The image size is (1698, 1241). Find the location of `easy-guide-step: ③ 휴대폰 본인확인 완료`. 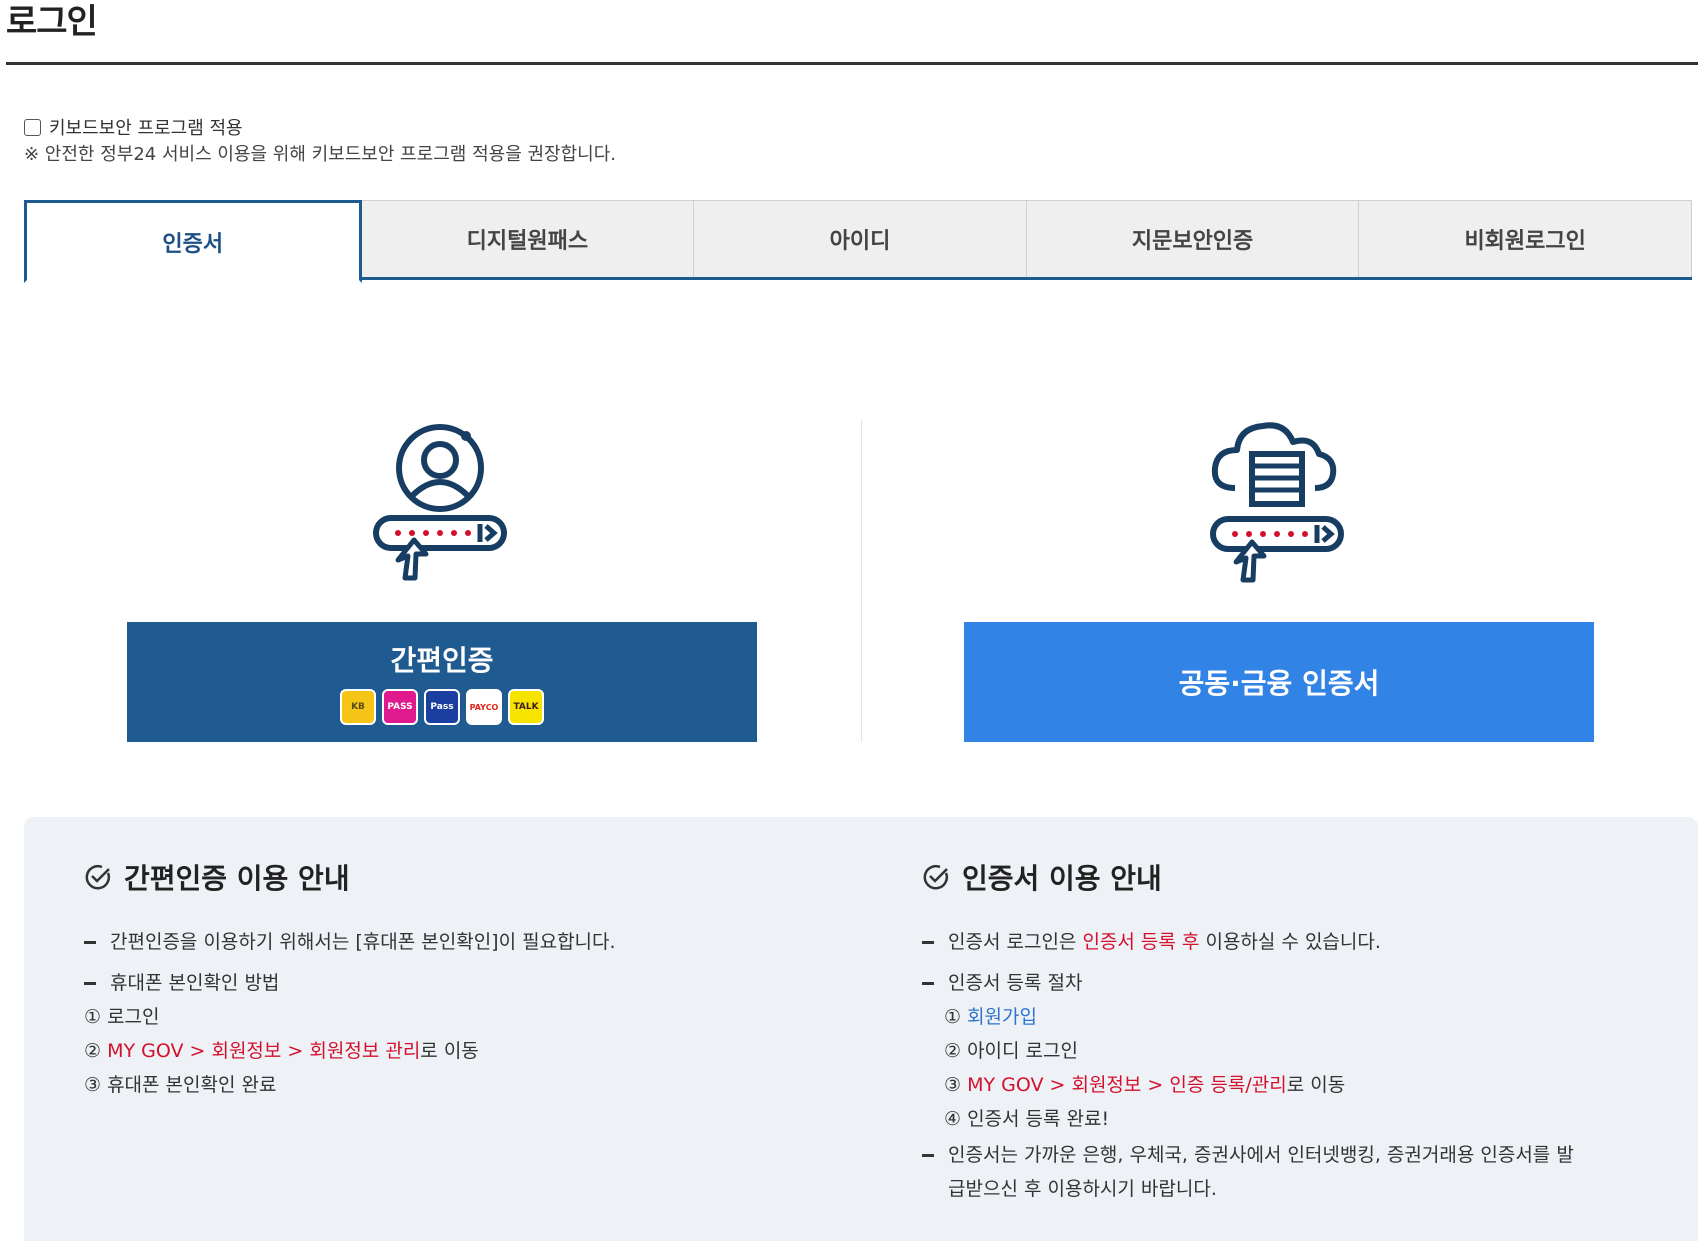

easy-guide-step: ③ 휴대폰 본인확인 완료 is located at coordinates (180, 1085).